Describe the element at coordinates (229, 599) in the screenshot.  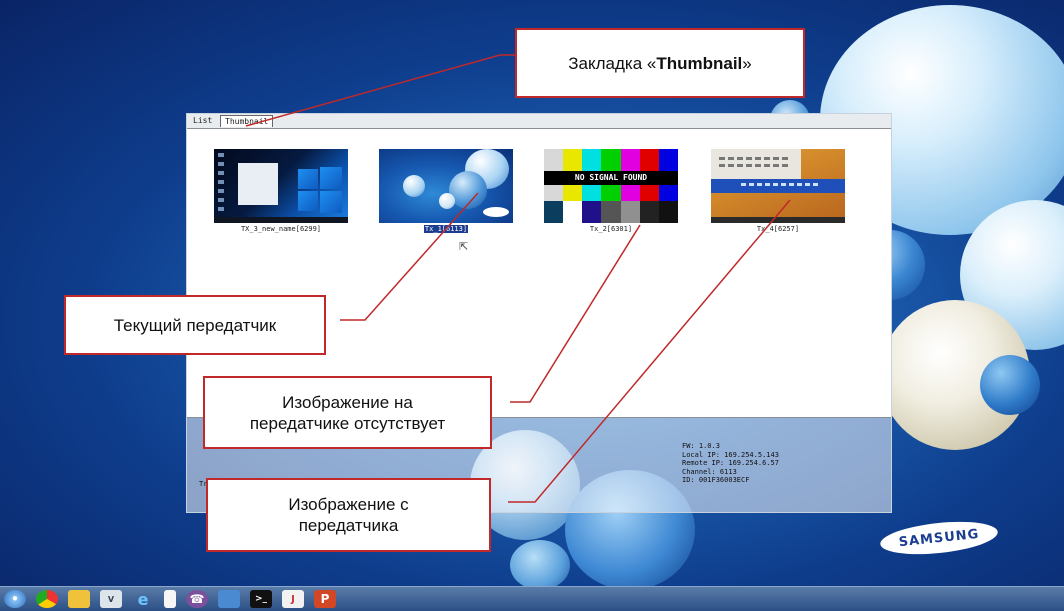
I see `network-icon` at that location.